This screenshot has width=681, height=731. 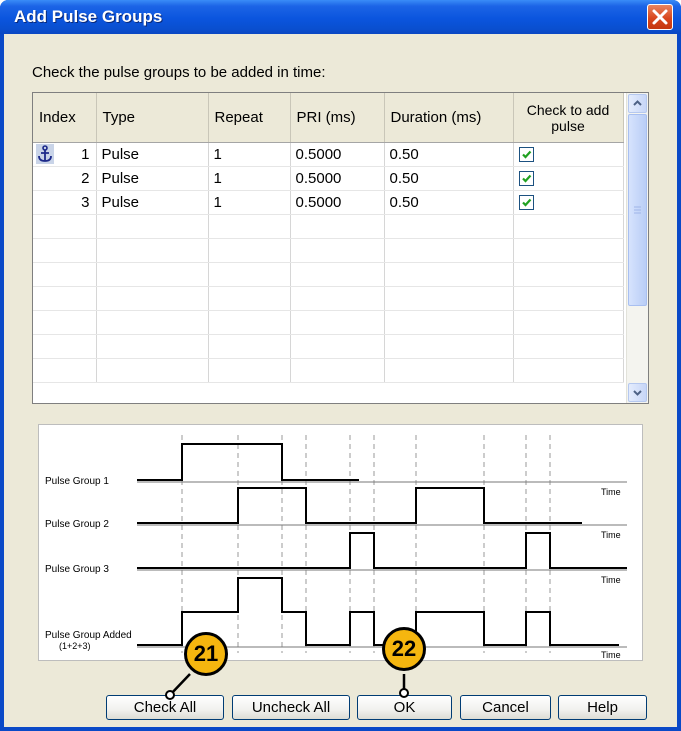 I want to click on callout-leaders, so click(x=287, y=686).